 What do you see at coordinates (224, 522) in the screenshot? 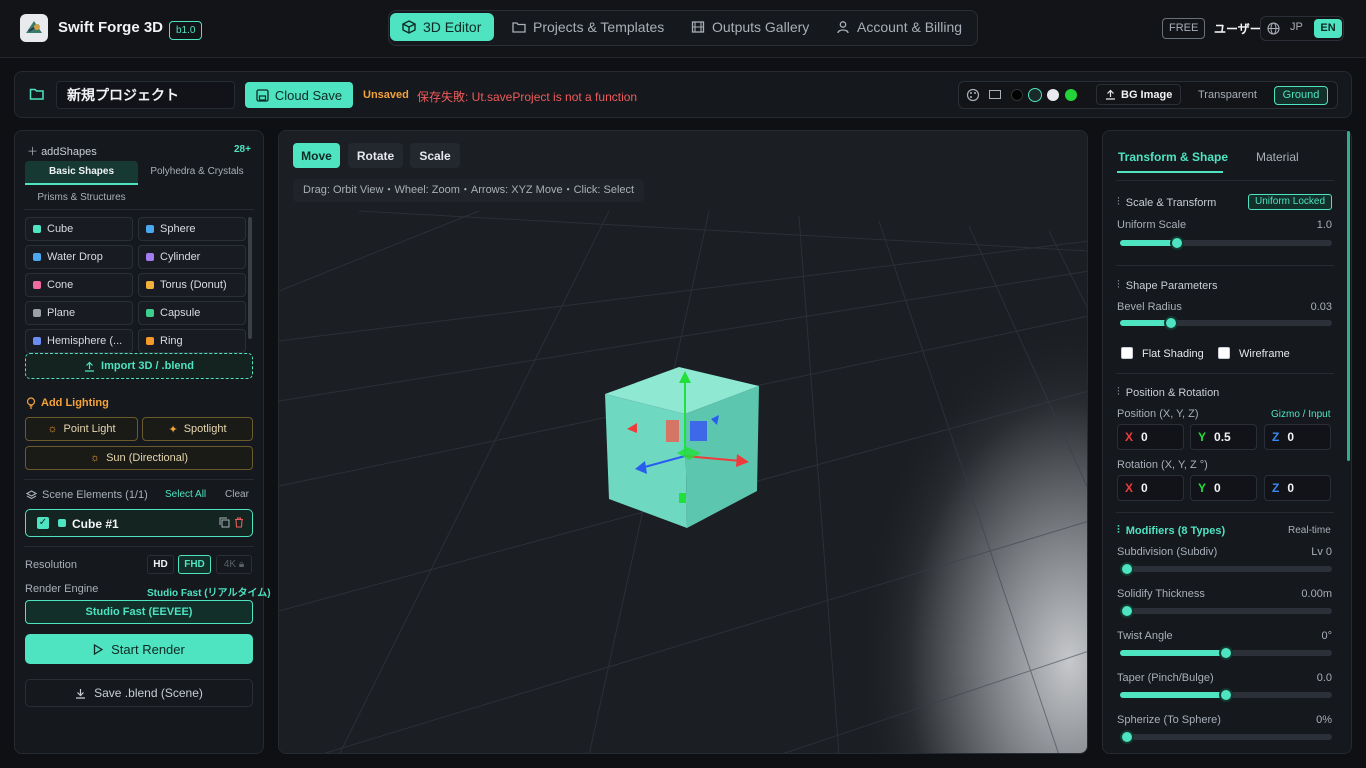
I see `copy-icon` at bounding box center [224, 522].